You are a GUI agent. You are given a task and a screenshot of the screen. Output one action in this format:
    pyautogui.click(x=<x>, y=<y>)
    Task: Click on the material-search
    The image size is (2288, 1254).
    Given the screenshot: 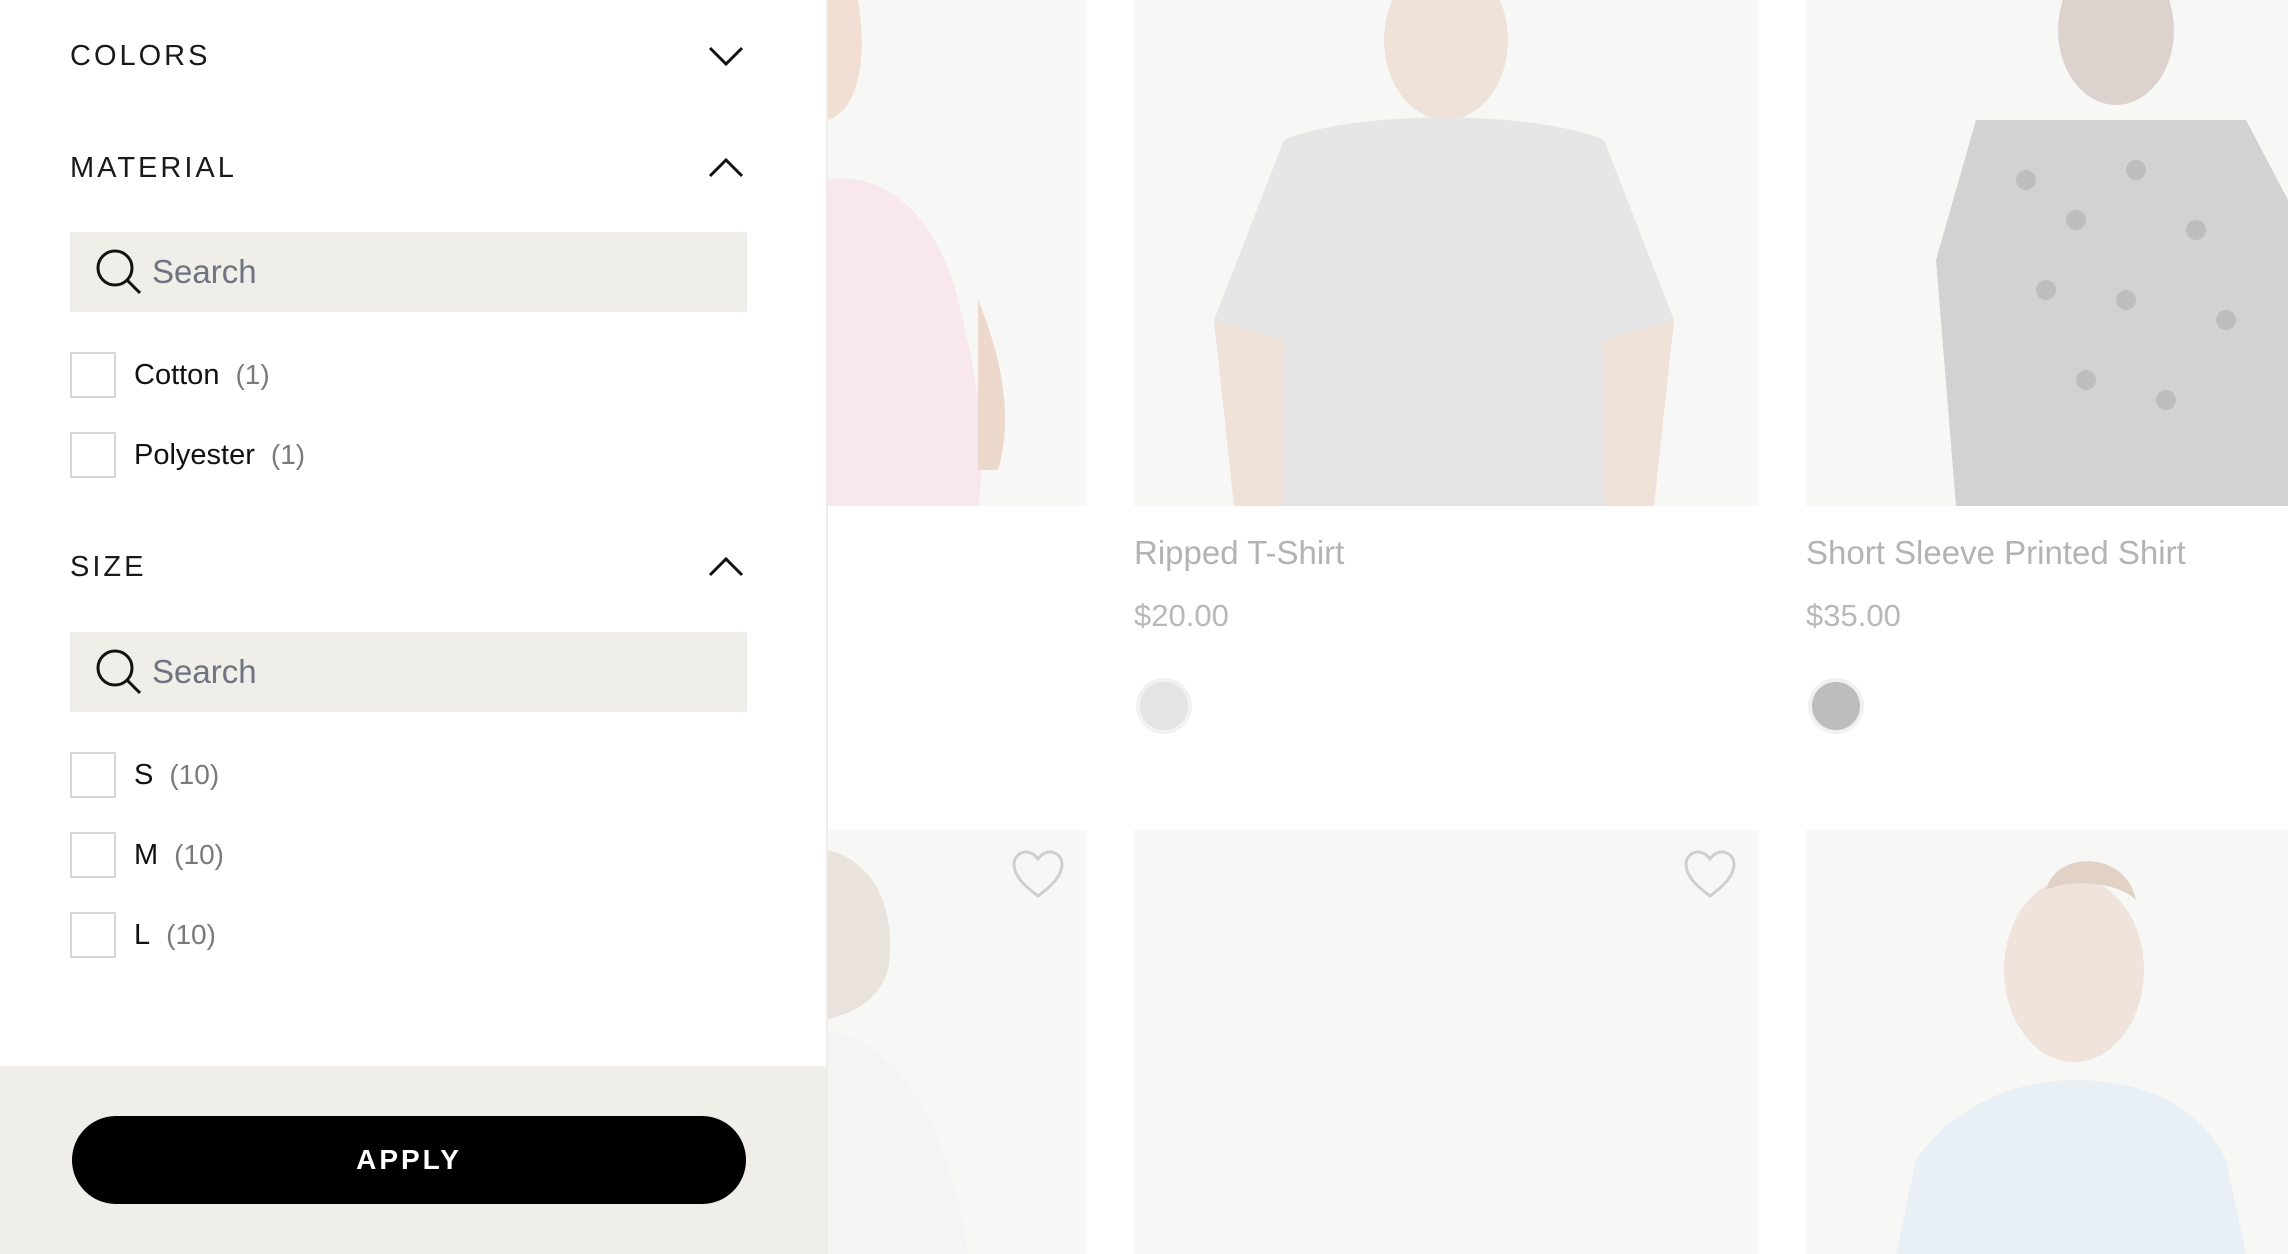 What is the action you would take?
    pyautogui.click(x=408, y=272)
    